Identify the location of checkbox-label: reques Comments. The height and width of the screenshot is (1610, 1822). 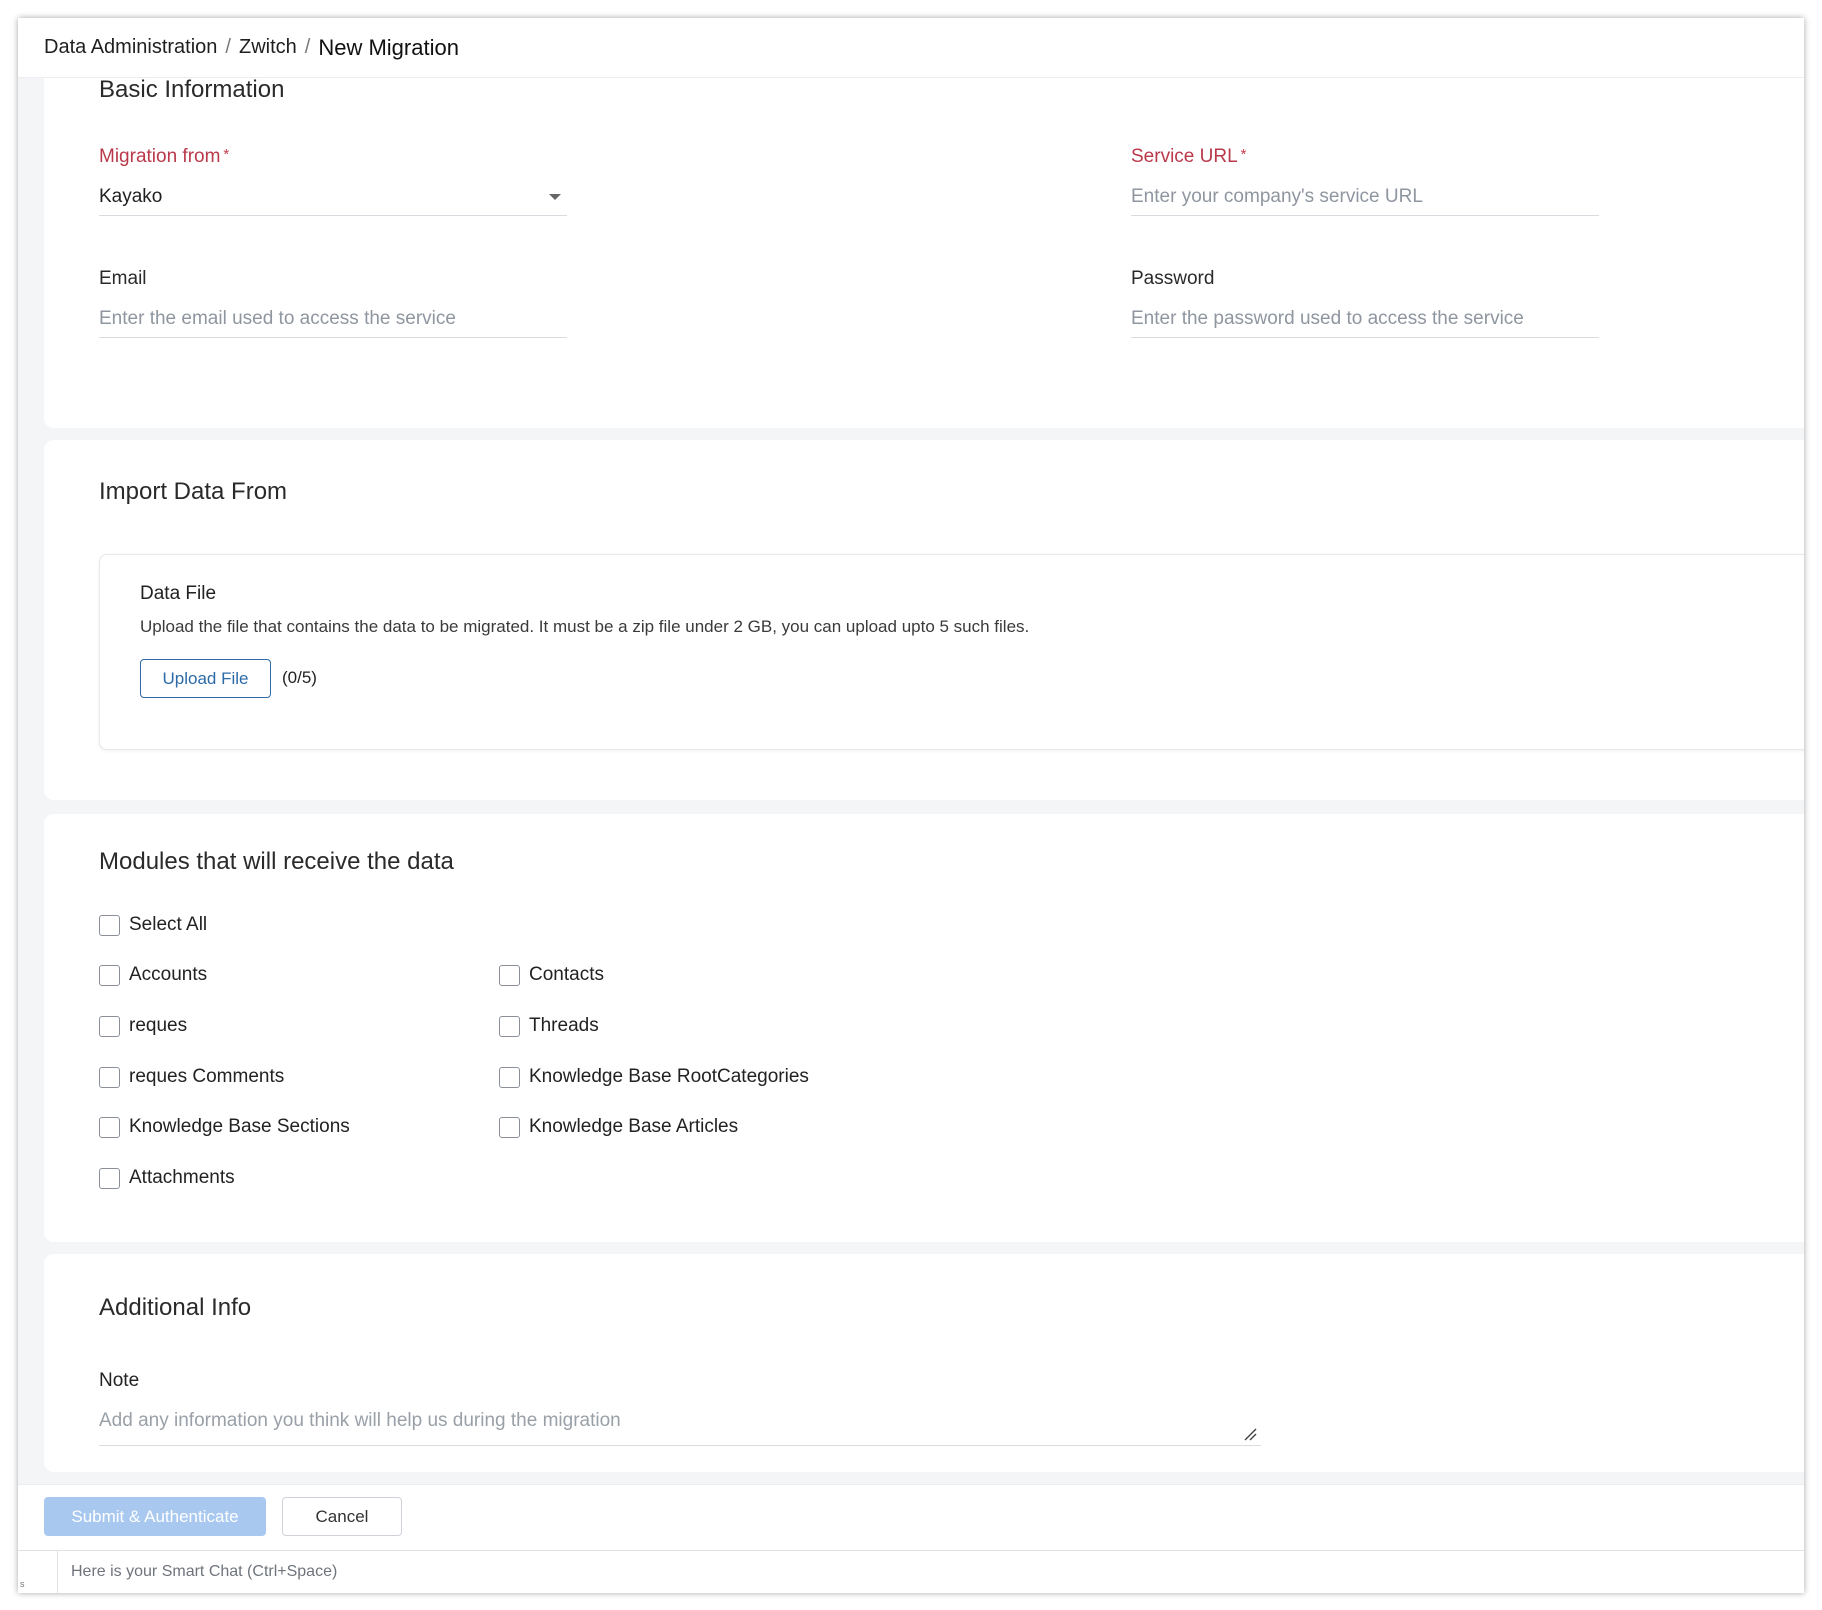
(207, 1076).